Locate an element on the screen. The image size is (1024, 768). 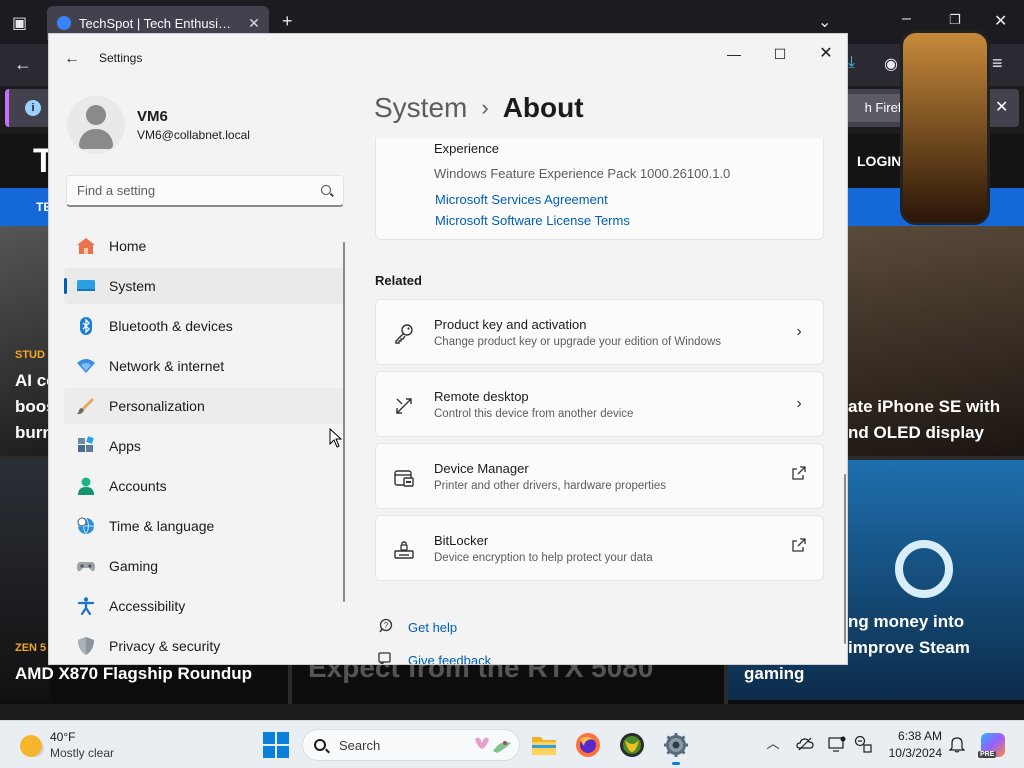
sidebar-item-label: System is located at coordinates (132, 286).